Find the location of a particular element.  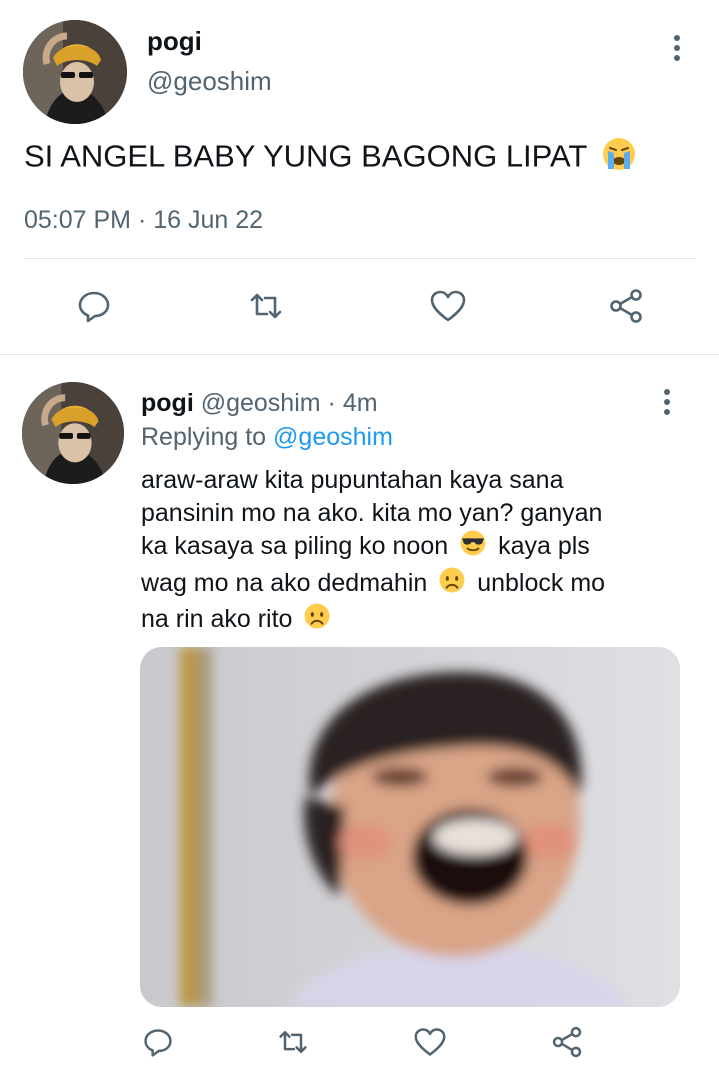

replying-prefix: Replying to is located at coordinates (204, 437).